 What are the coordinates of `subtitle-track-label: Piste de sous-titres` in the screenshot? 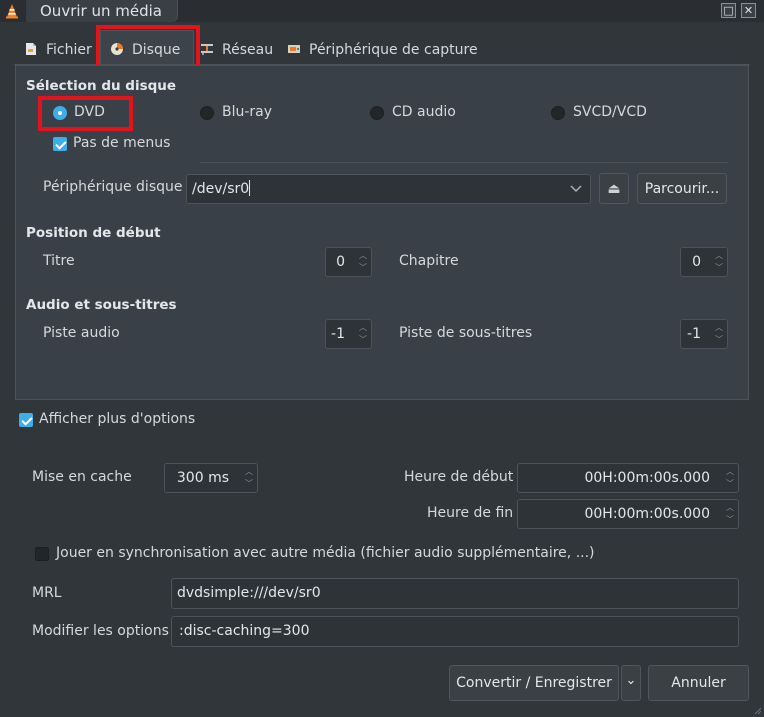 It's located at (466, 333).